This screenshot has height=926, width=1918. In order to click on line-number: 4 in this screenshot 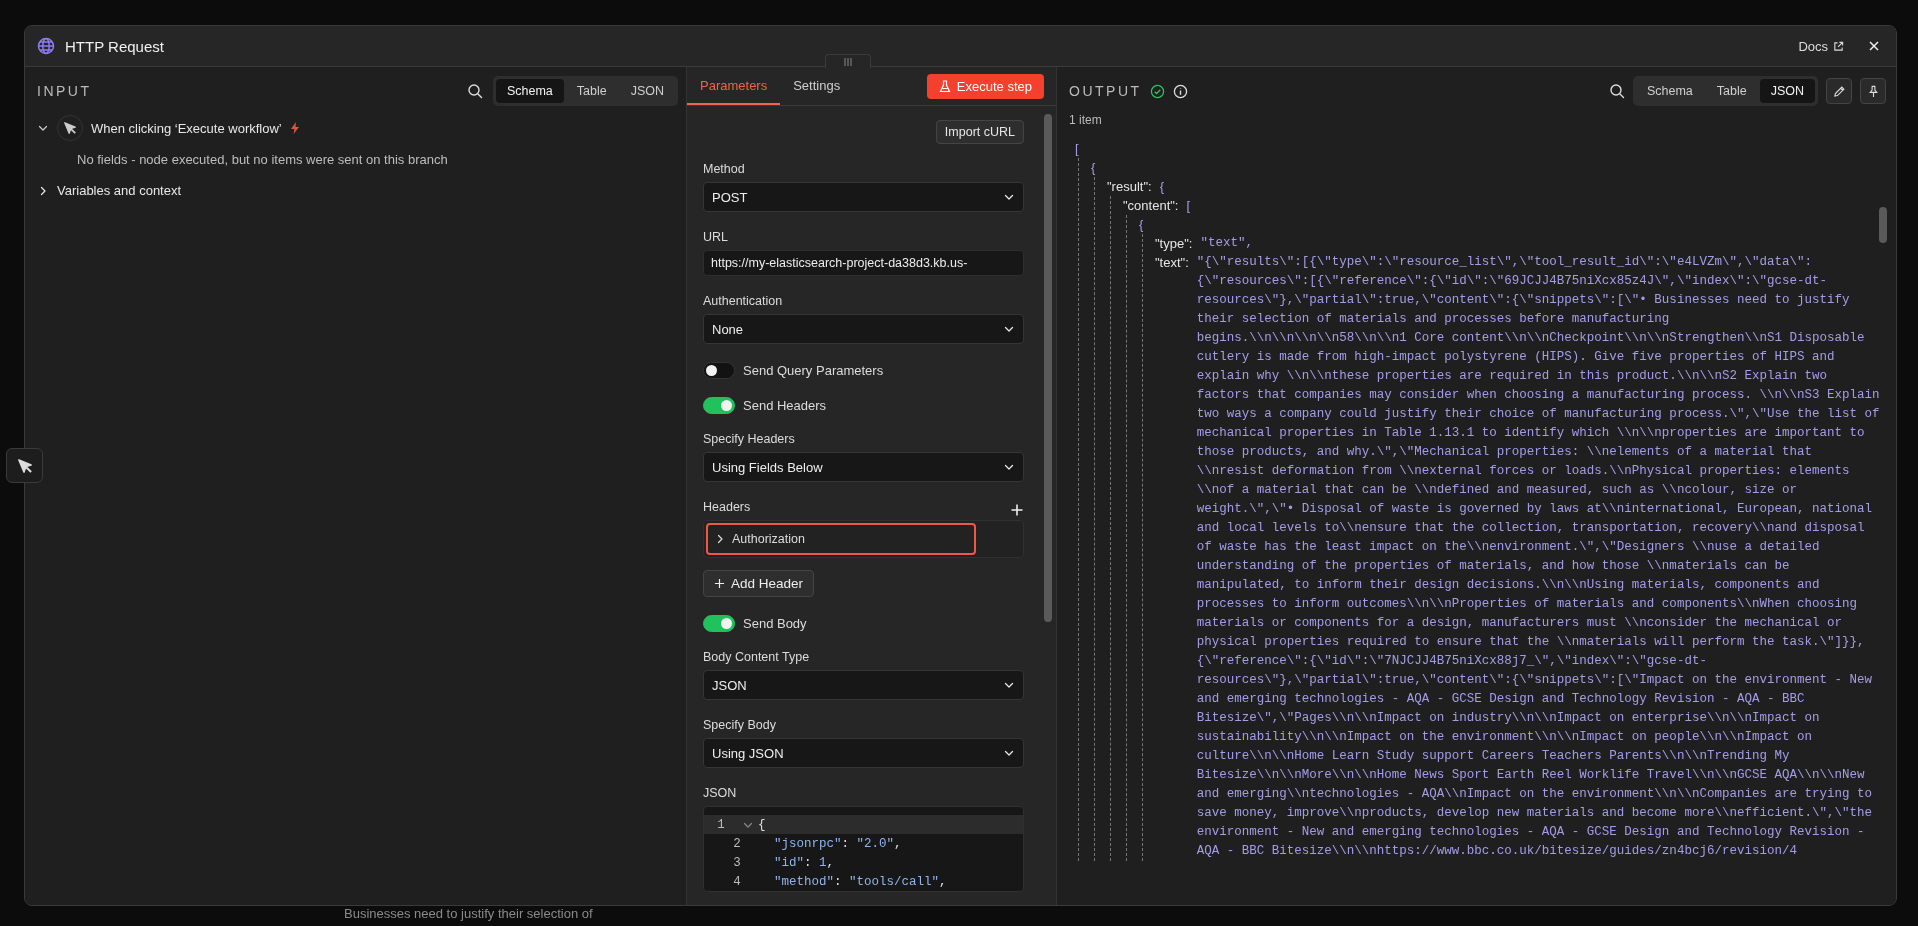, I will do `click(737, 881)`.